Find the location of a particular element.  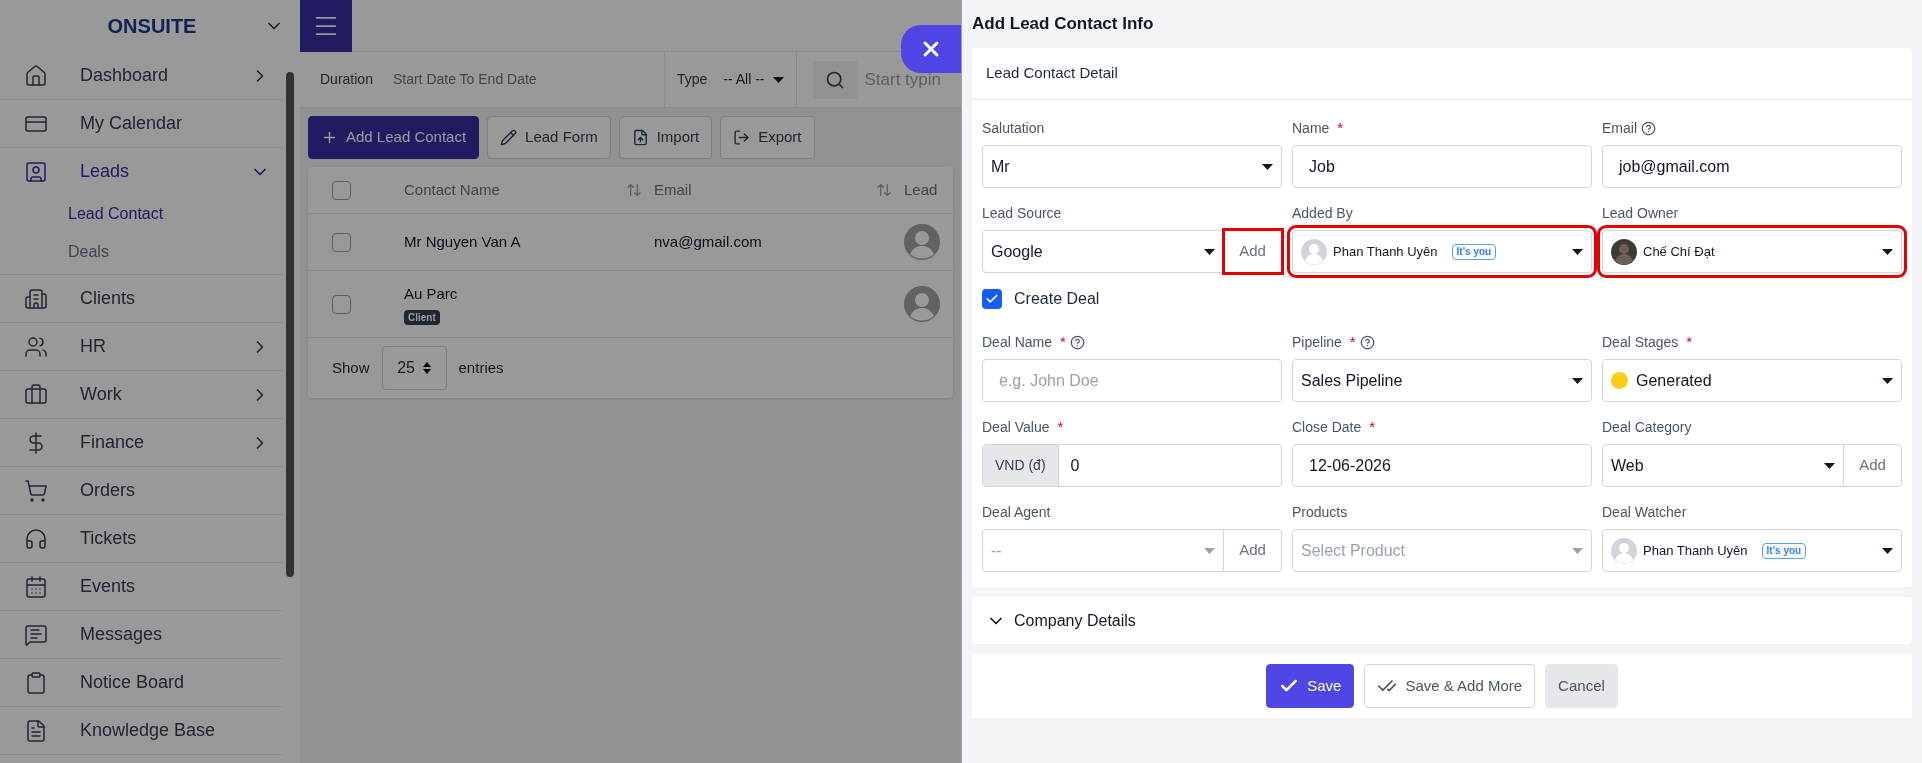

sidebar-item: Tickets is located at coordinates (141, 538).